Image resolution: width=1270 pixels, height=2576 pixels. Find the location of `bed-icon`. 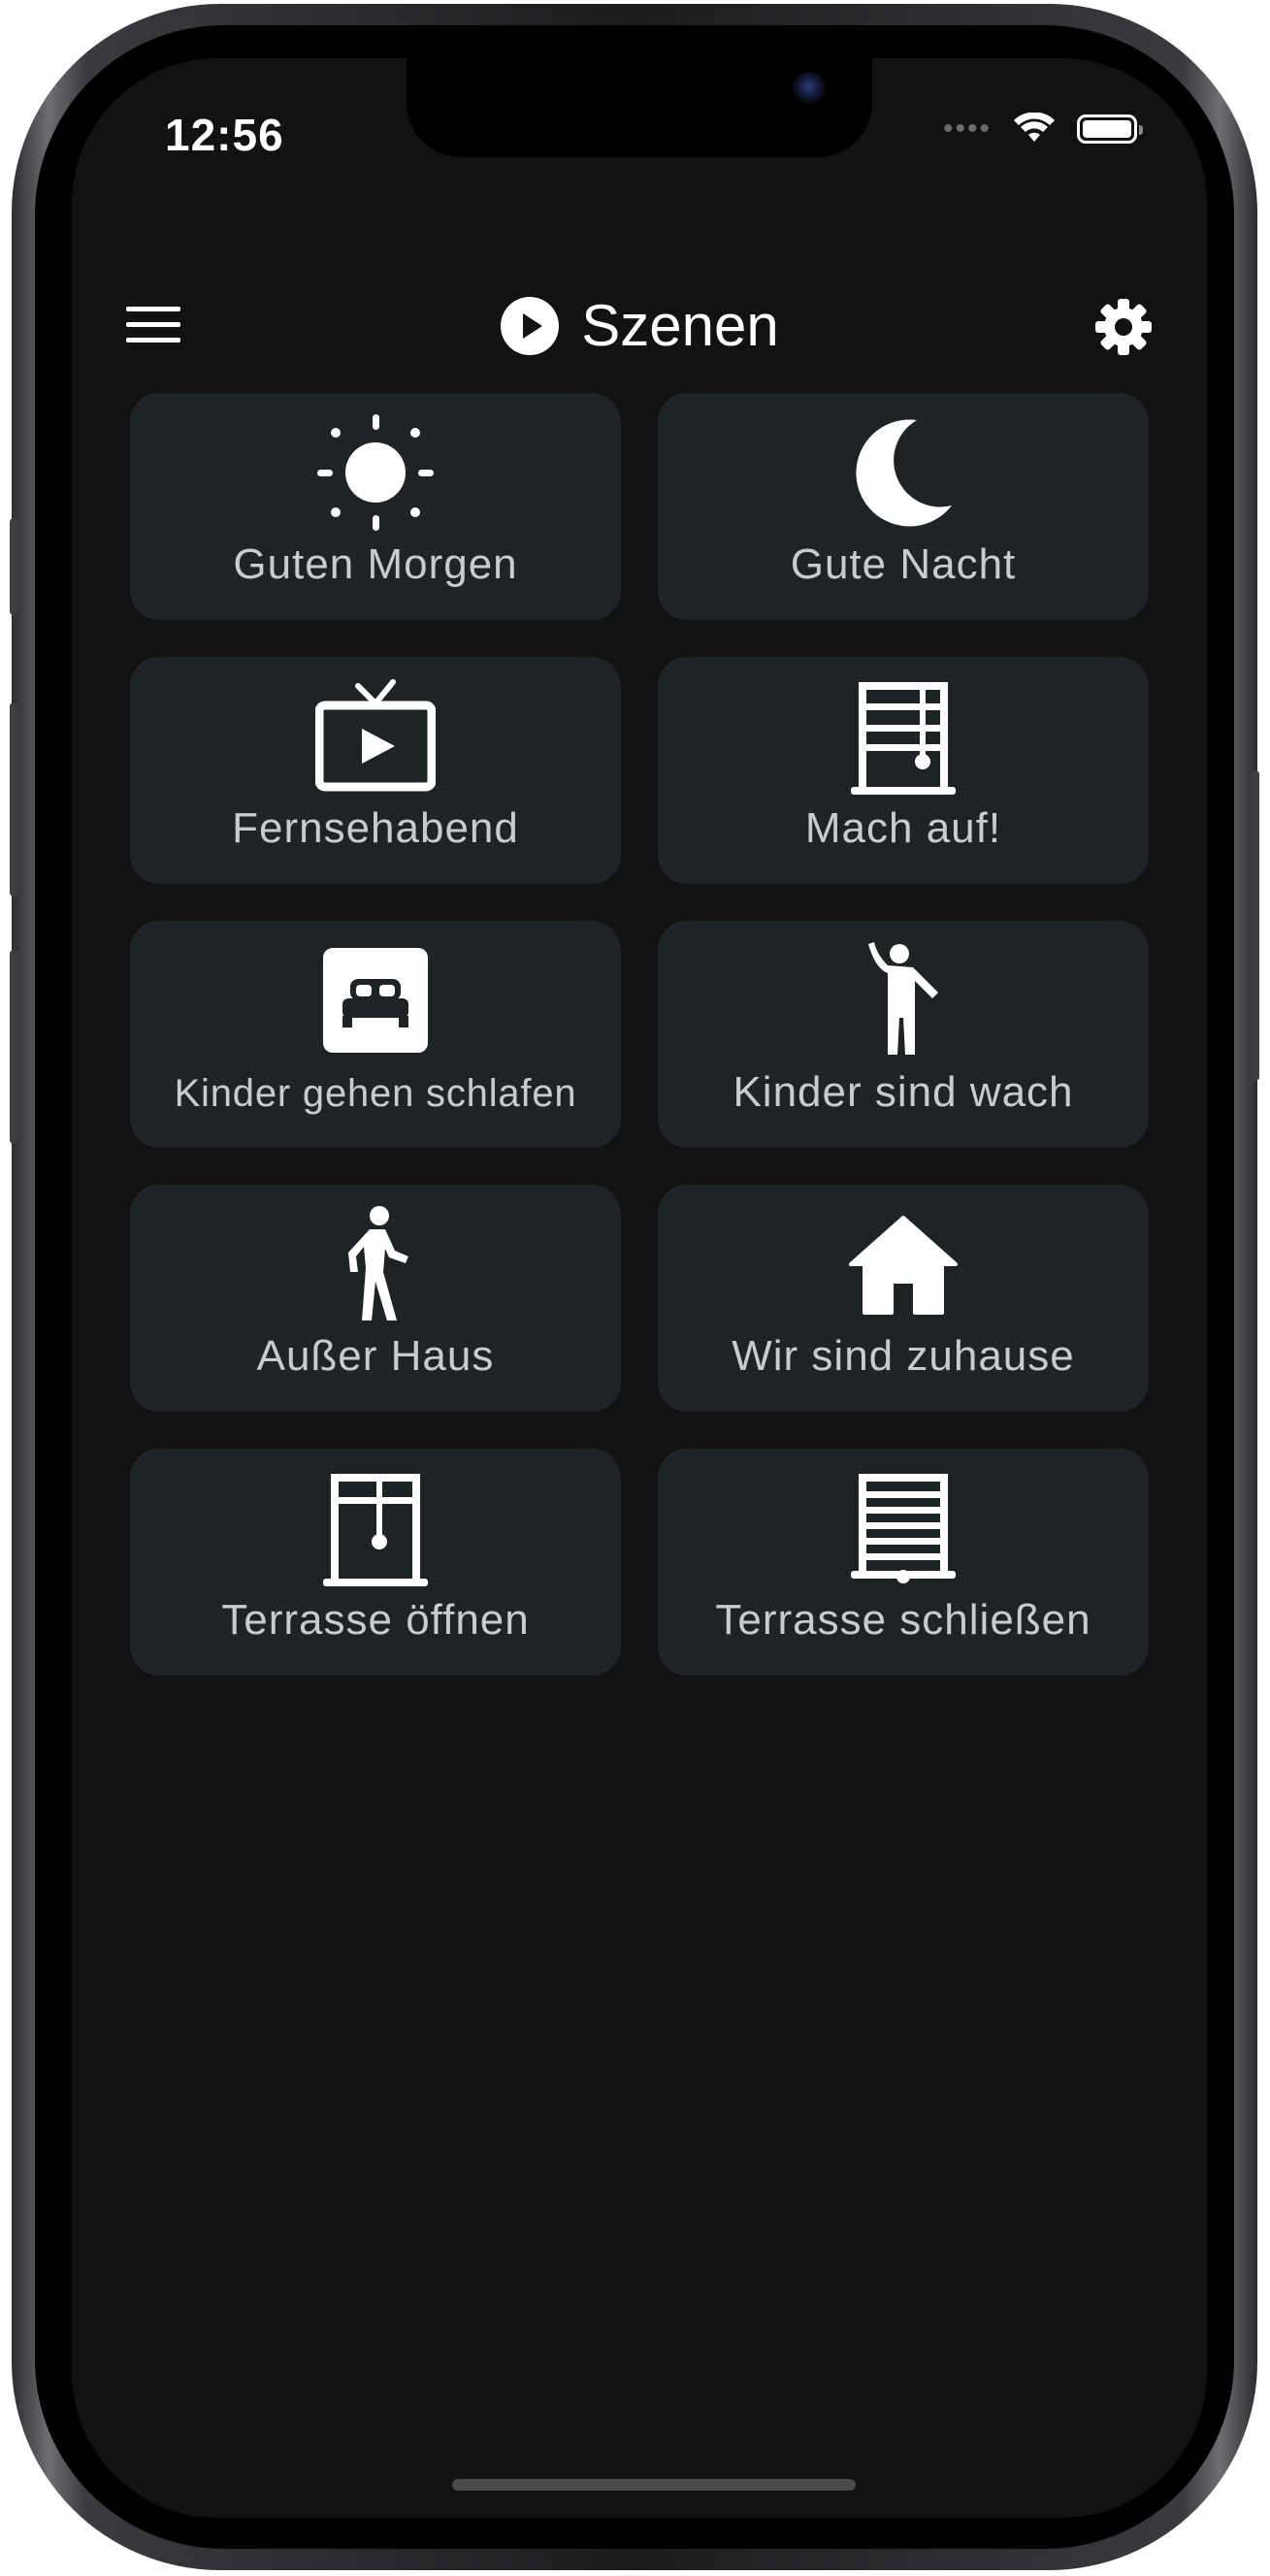

bed-icon is located at coordinates (376, 1001).